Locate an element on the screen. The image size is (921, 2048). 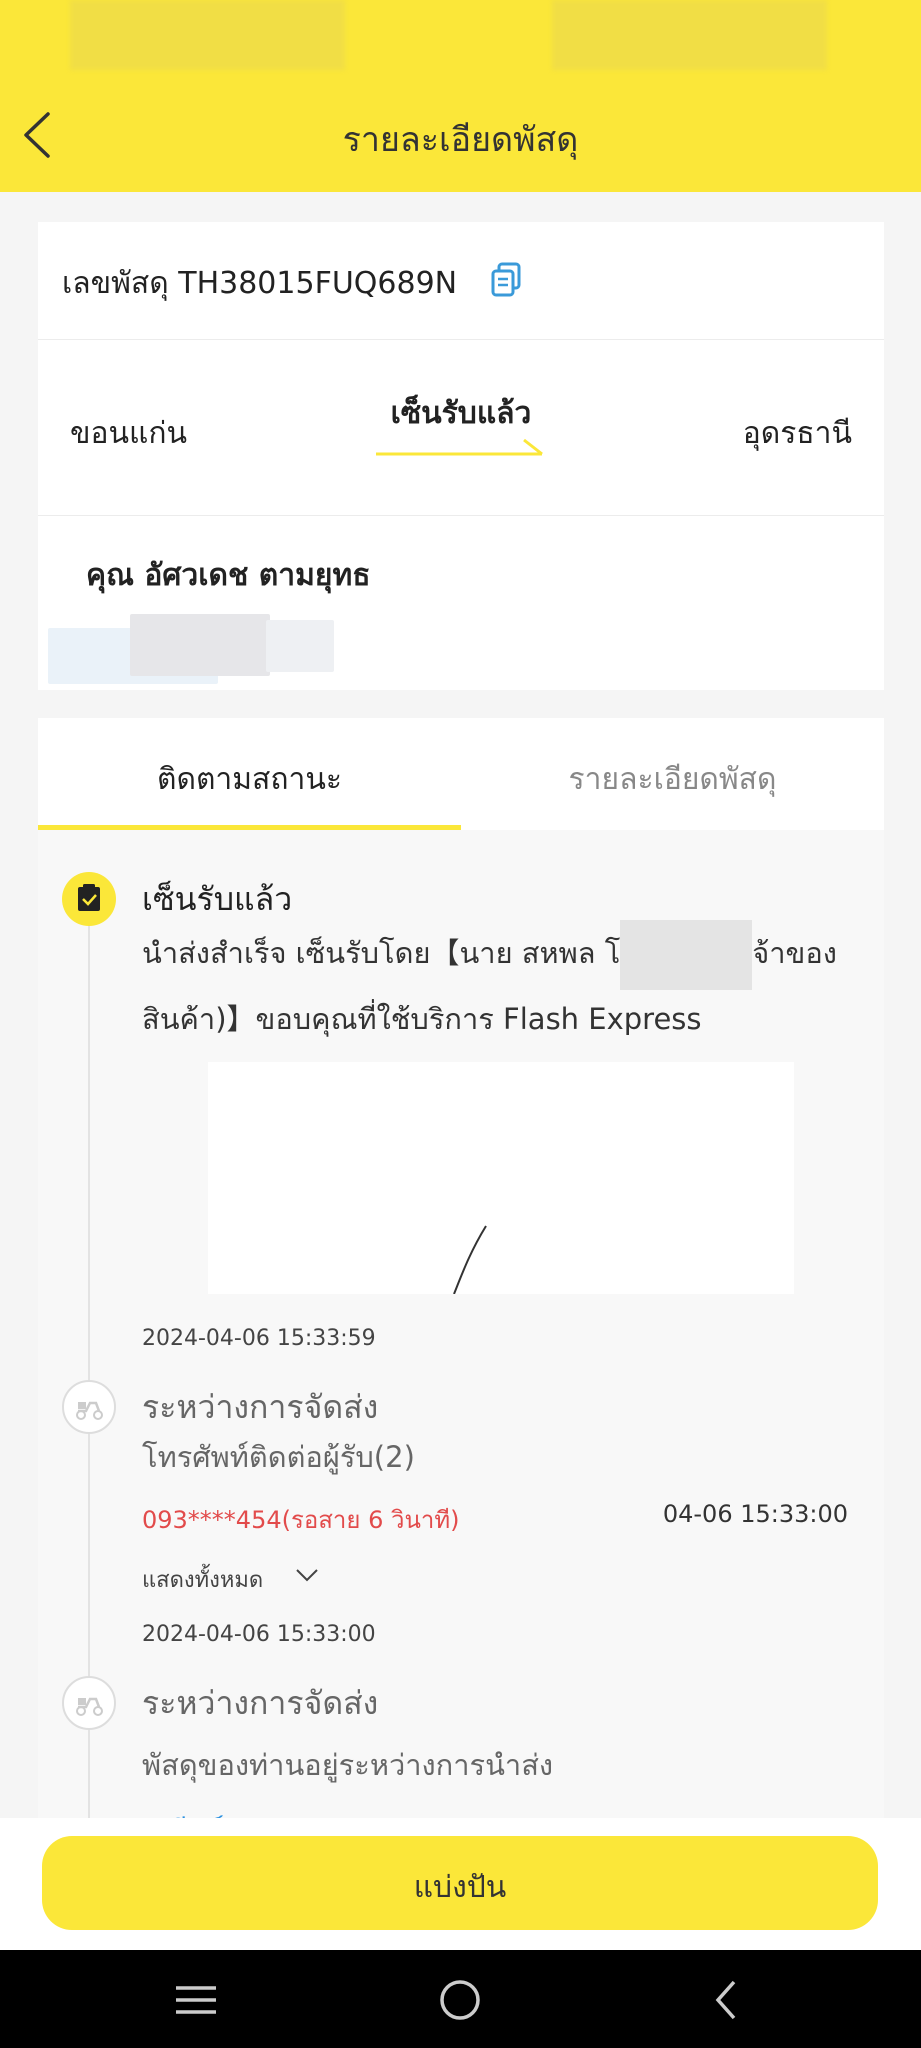
bottom-action-bar: แบ่งปัน is located at coordinates (460, 1884).